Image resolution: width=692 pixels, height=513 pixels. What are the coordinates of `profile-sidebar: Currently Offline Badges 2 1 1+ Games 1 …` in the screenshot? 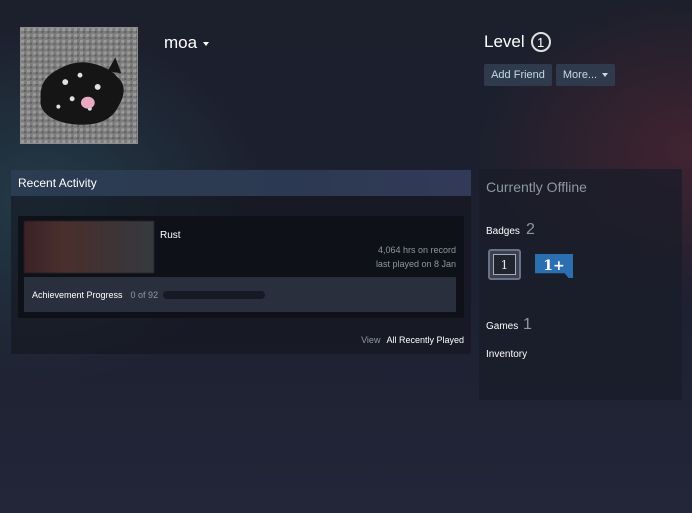 It's located at (580, 284).